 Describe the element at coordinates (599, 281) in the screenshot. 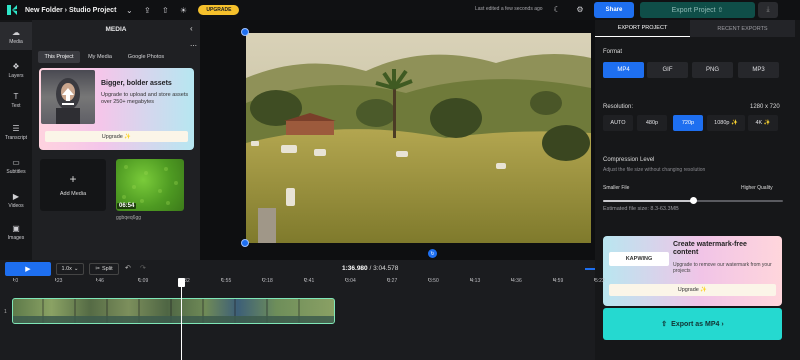

I see `ruler-tick: 5:22` at that location.